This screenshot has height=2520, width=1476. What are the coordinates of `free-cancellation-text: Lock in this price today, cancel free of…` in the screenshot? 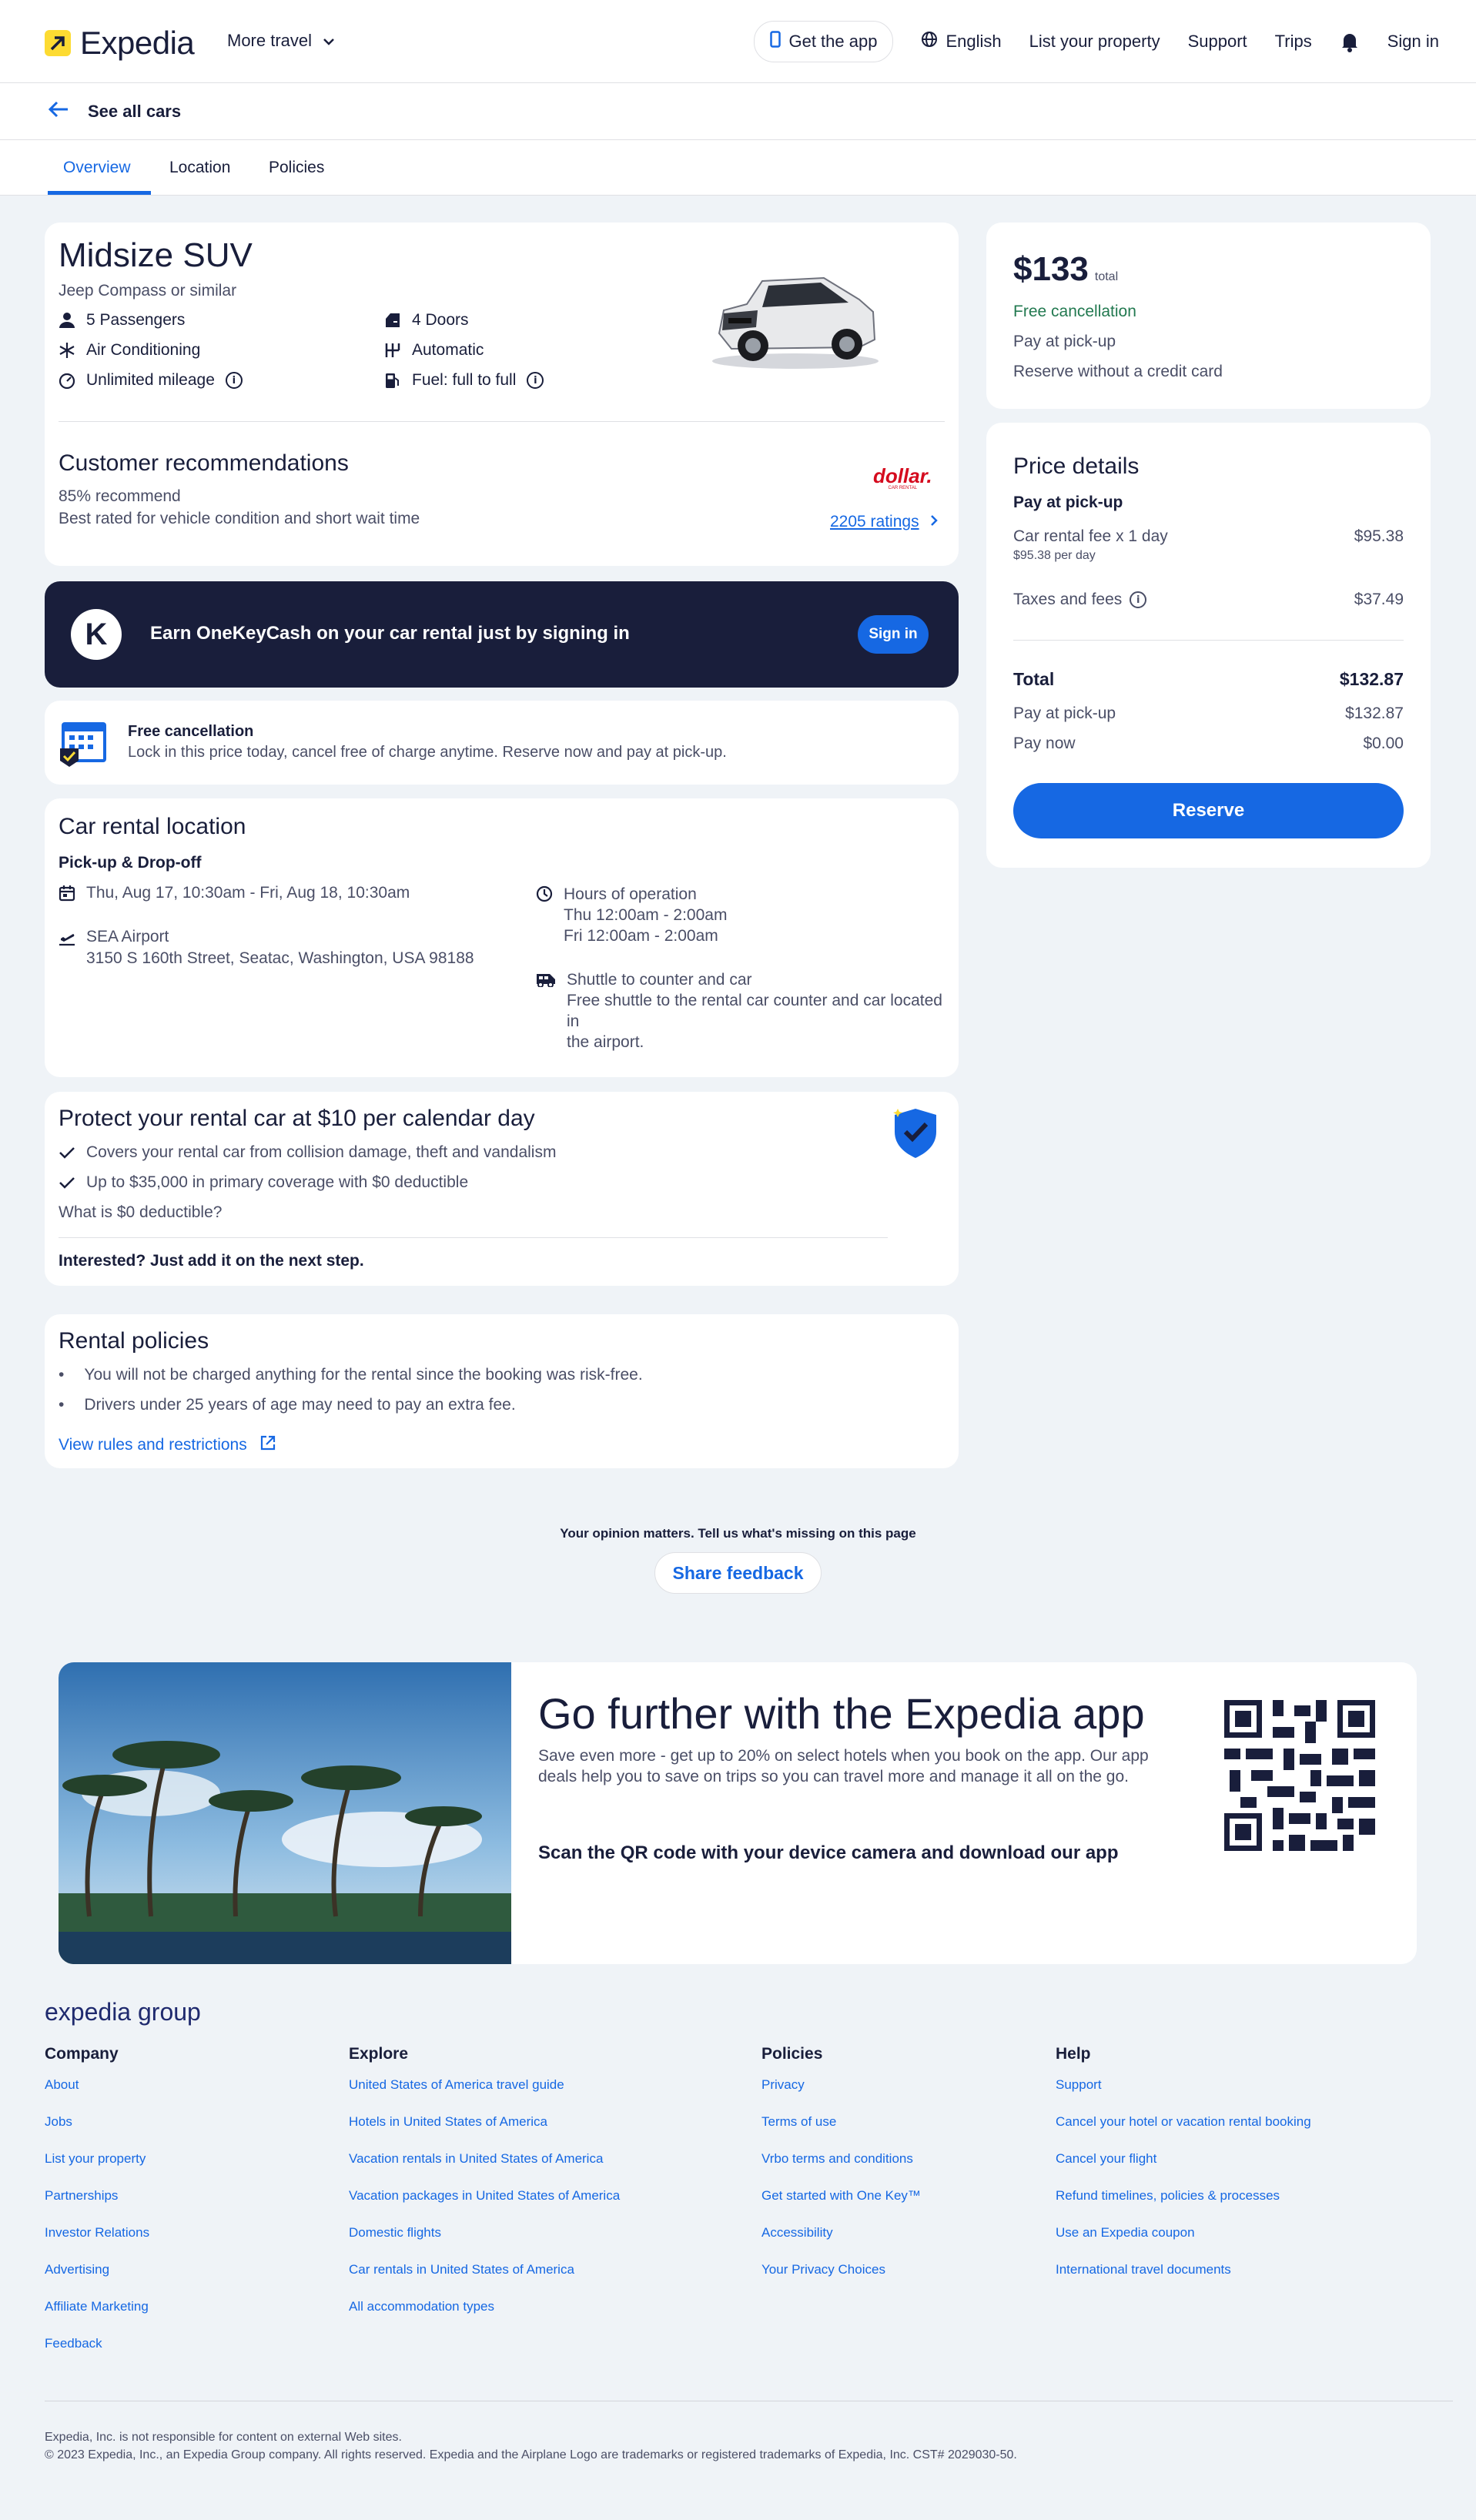 It's located at (427, 752).